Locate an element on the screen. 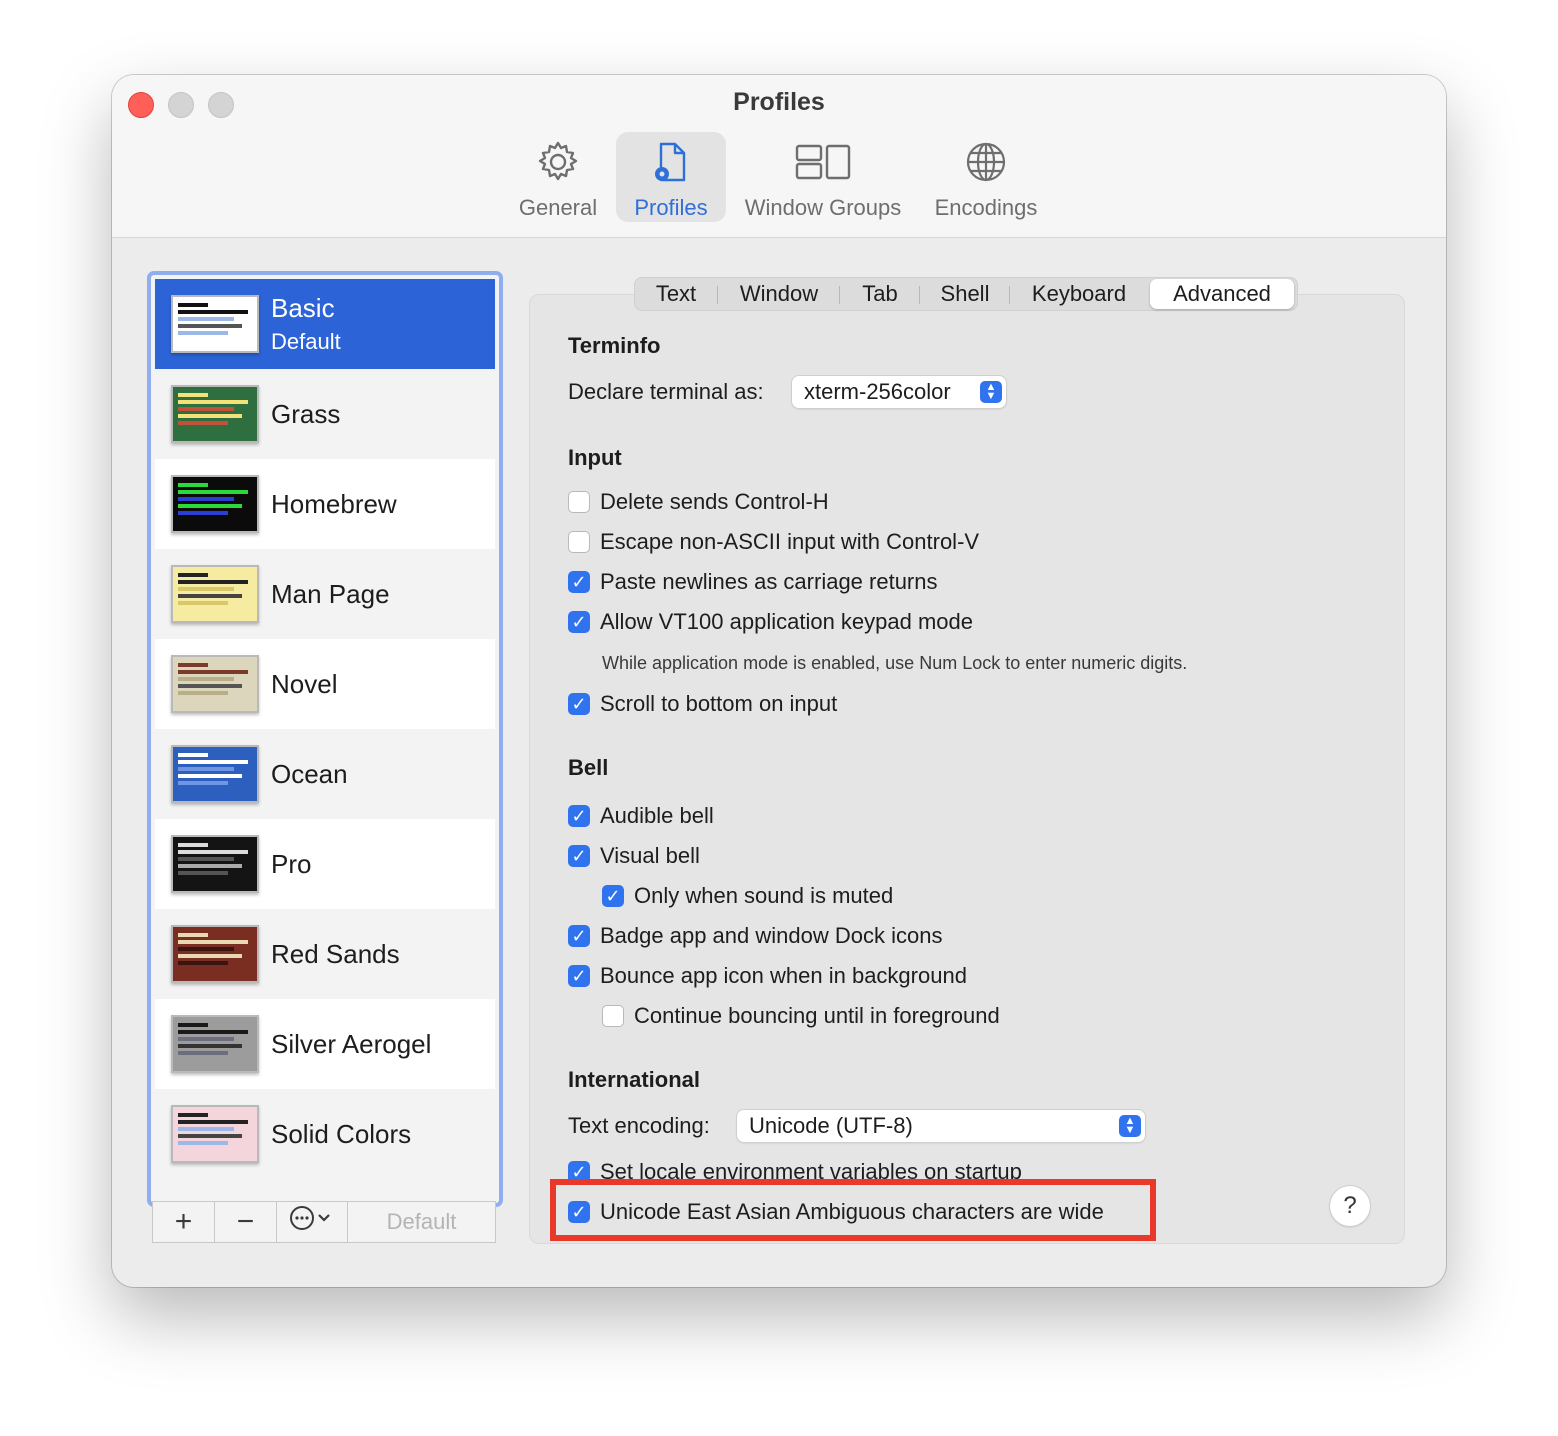  profile-settings-tabs: Text Window Tab Shell Keyboard Advanced is located at coordinates (966, 294).